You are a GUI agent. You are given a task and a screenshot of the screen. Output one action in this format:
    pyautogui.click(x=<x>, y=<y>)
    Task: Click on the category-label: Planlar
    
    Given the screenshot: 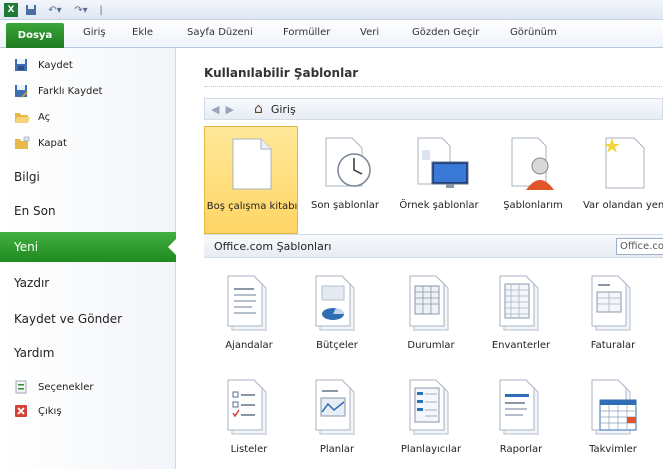 What is the action you would take?
    pyautogui.click(x=337, y=449)
    